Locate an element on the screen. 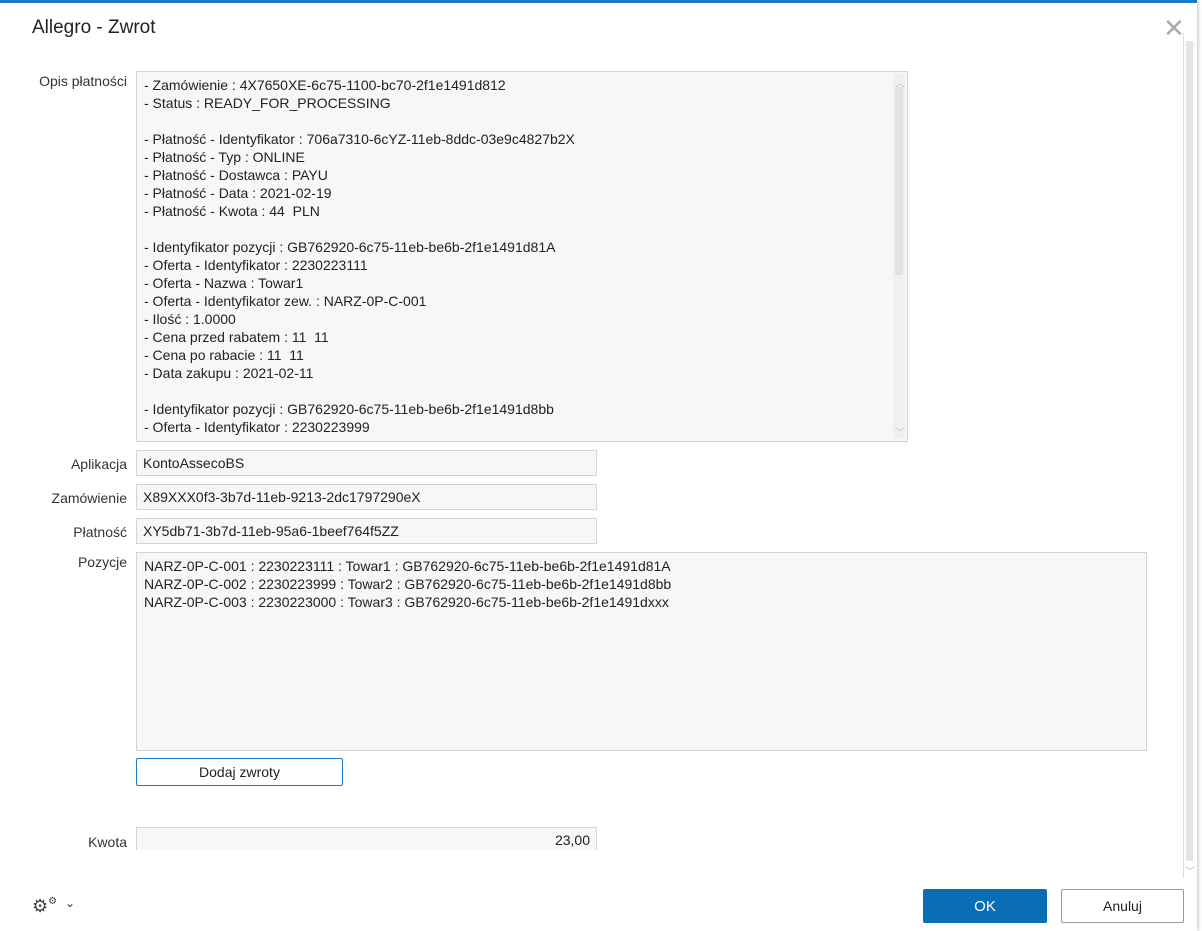 The image size is (1202, 931). text-line: - Oferta - Nazwa : Towar1 is located at coordinates (224, 283).